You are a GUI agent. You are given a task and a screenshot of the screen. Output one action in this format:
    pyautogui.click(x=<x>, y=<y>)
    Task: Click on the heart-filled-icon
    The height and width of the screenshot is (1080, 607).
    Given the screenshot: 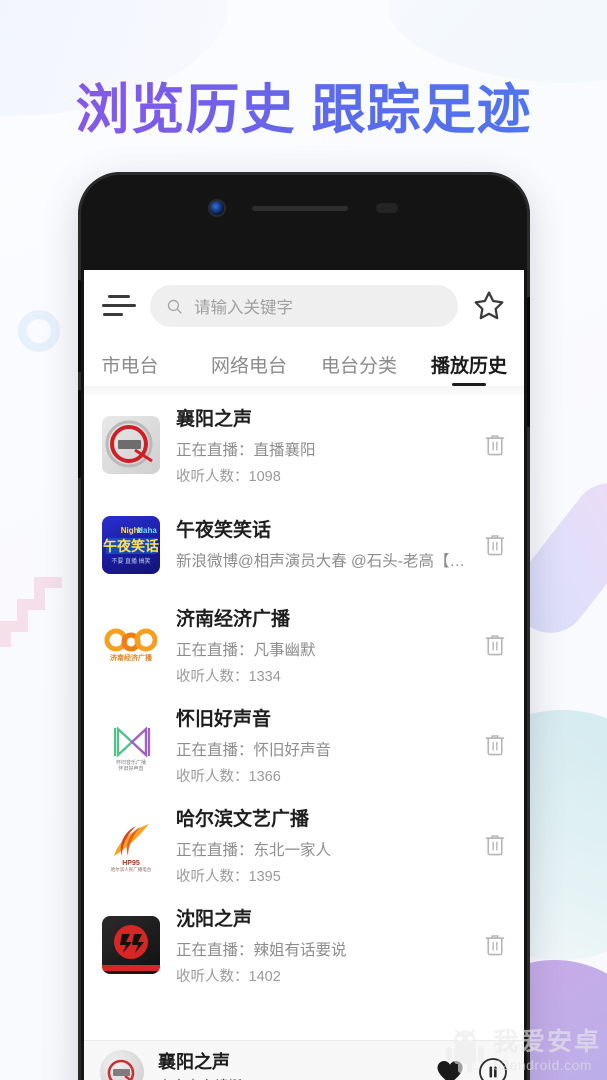 What is the action you would take?
    pyautogui.click(x=450, y=1069)
    